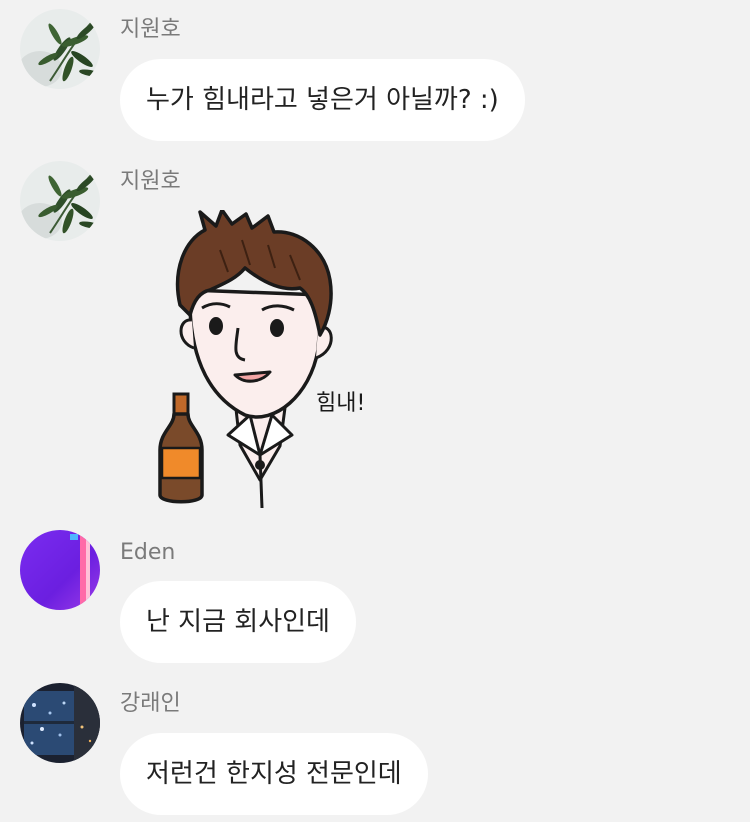 The width and height of the screenshot is (750, 822). Describe the element at coordinates (238, 622) in the screenshot. I see `message-bubble: 난 지금 회사인데` at that location.